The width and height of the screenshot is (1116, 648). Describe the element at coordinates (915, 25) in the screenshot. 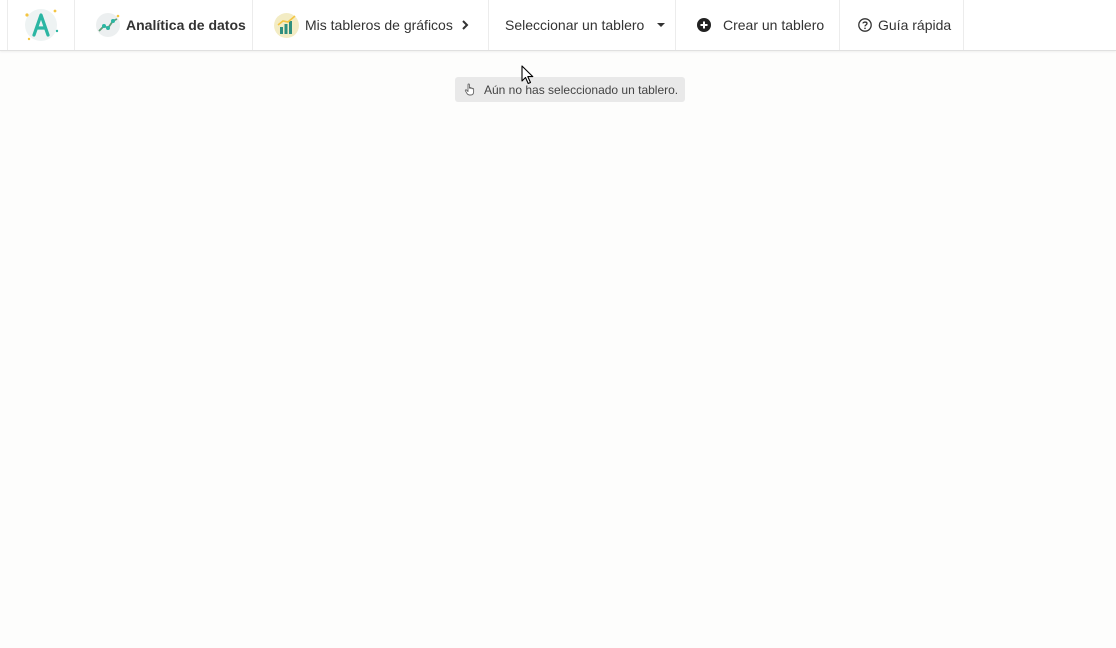

I see `quick-guide-label: Guía rápida` at that location.